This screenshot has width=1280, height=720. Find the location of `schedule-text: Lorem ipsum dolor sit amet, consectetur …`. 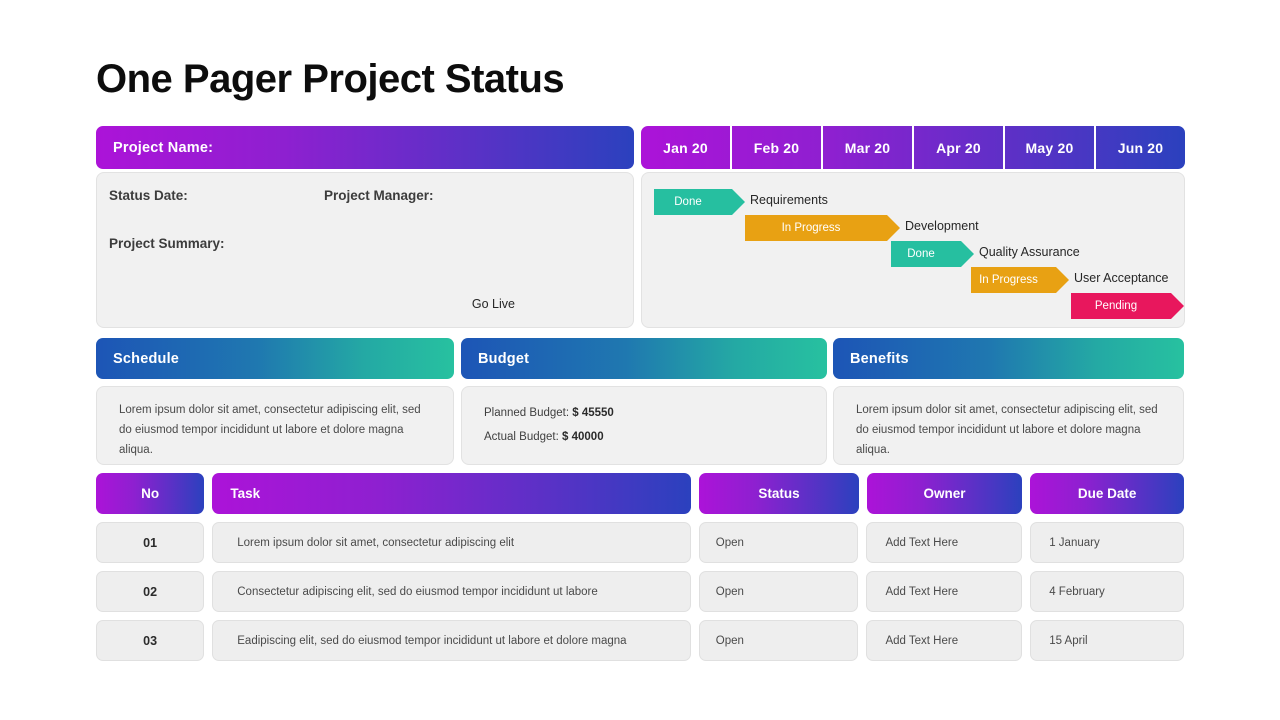

schedule-text: Lorem ipsum dolor sit amet, consectetur … is located at coordinates (270, 430).